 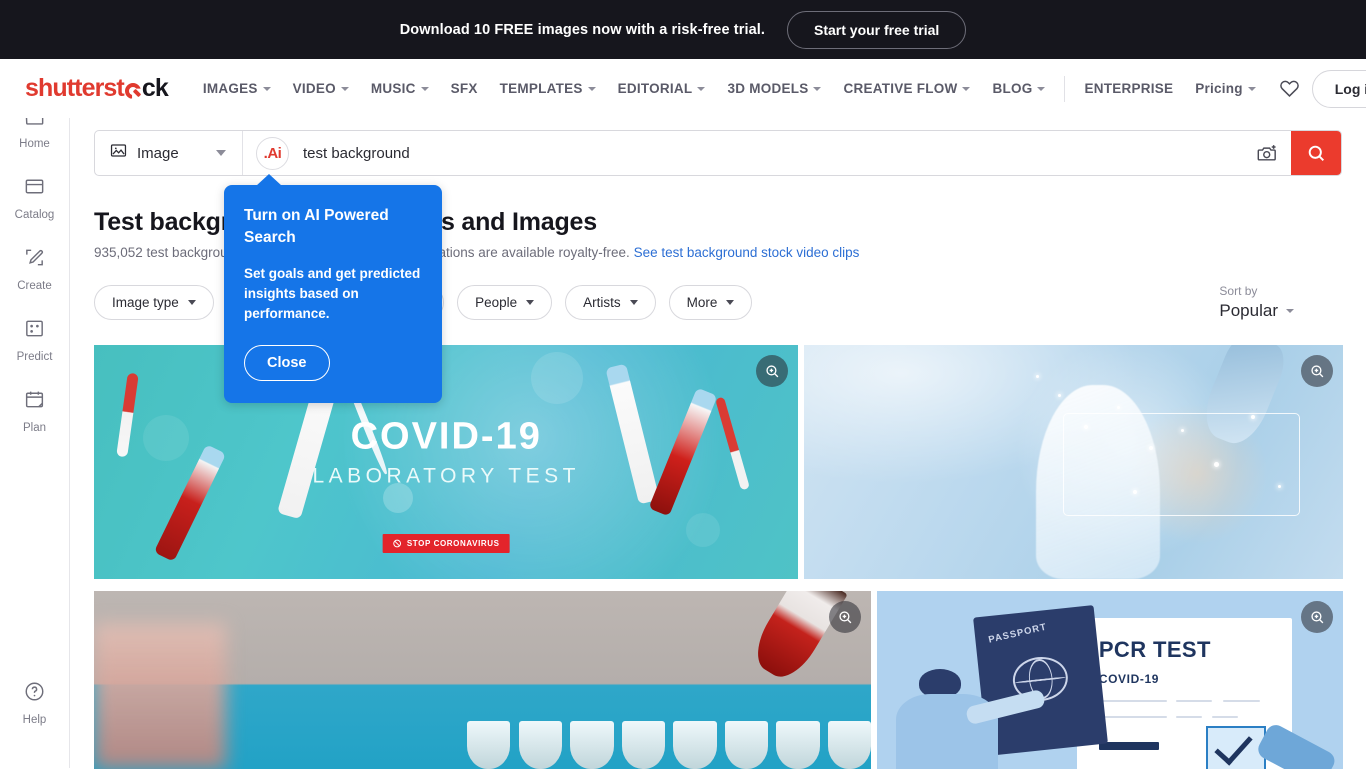 I want to click on nav-item-blog: BLOG, so click(x=1018, y=88).